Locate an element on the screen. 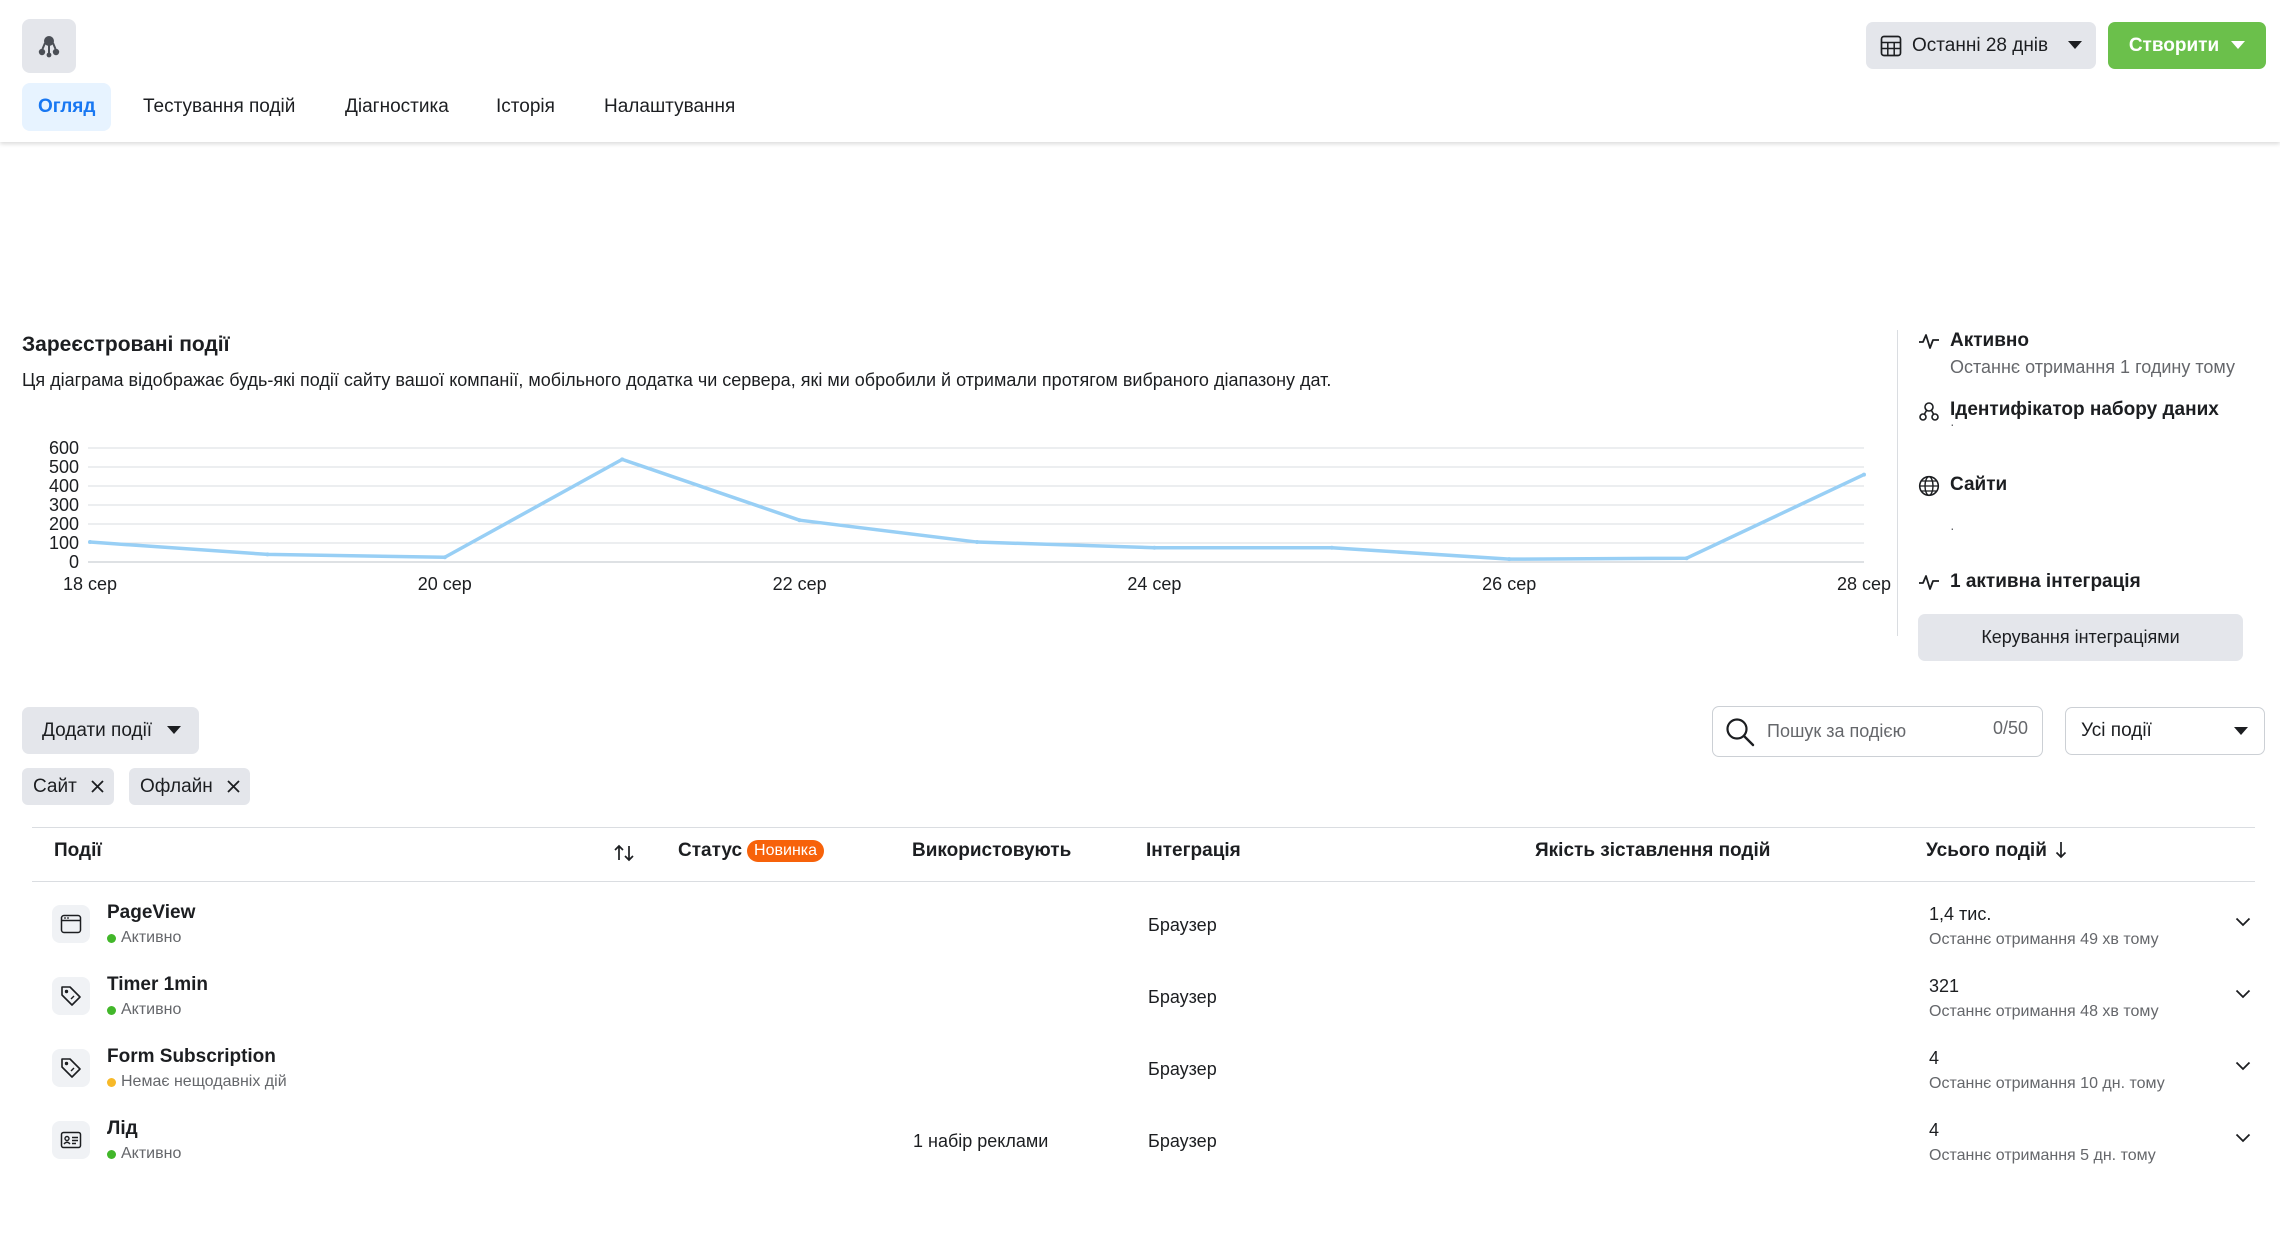 This screenshot has height=1246, width=2280. date-range-picker: Останні 28 днів is located at coordinates (1981, 45).